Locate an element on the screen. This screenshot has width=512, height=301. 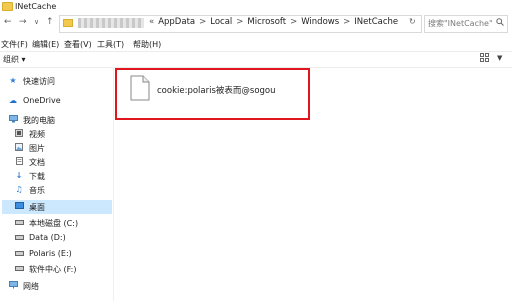
sidebar-item-quick-access: ★ 快速访问 is located at coordinates (57, 81).